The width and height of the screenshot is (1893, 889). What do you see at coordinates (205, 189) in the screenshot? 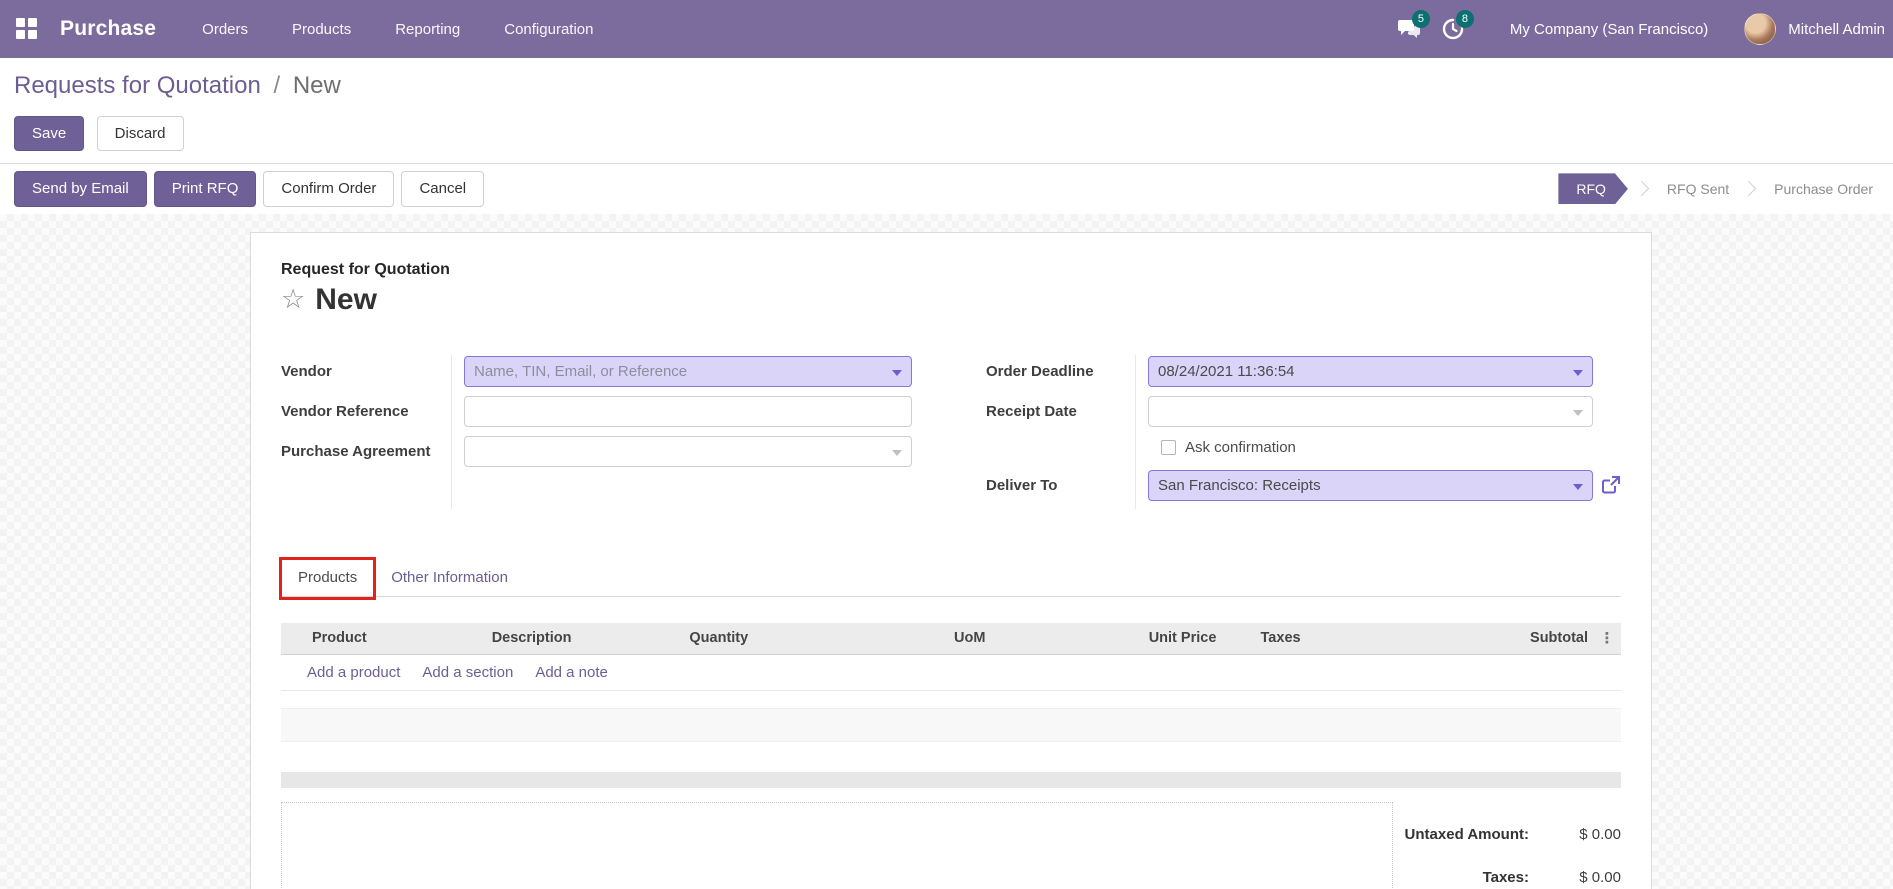
I see `print-rfq-button: Print RFQ` at bounding box center [205, 189].